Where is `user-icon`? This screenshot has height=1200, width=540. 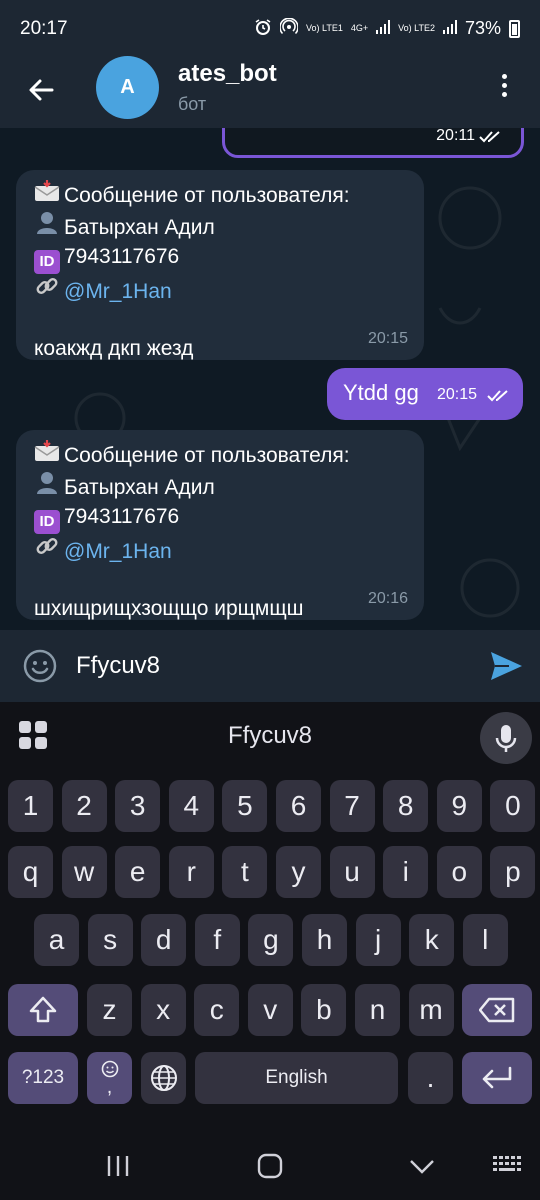
user-icon is located at coordinates (47, 486).